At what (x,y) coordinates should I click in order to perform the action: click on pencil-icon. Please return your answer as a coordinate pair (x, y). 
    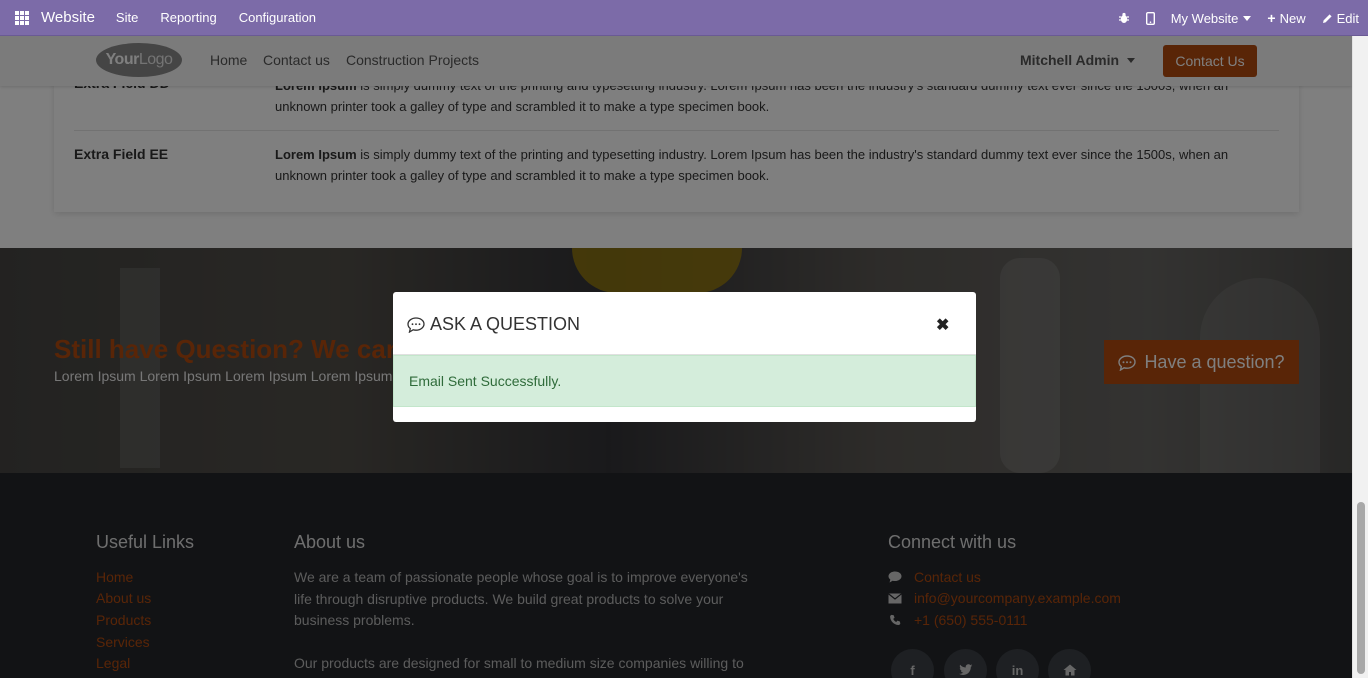
    Looking at the image, I should click on (1327, 18).